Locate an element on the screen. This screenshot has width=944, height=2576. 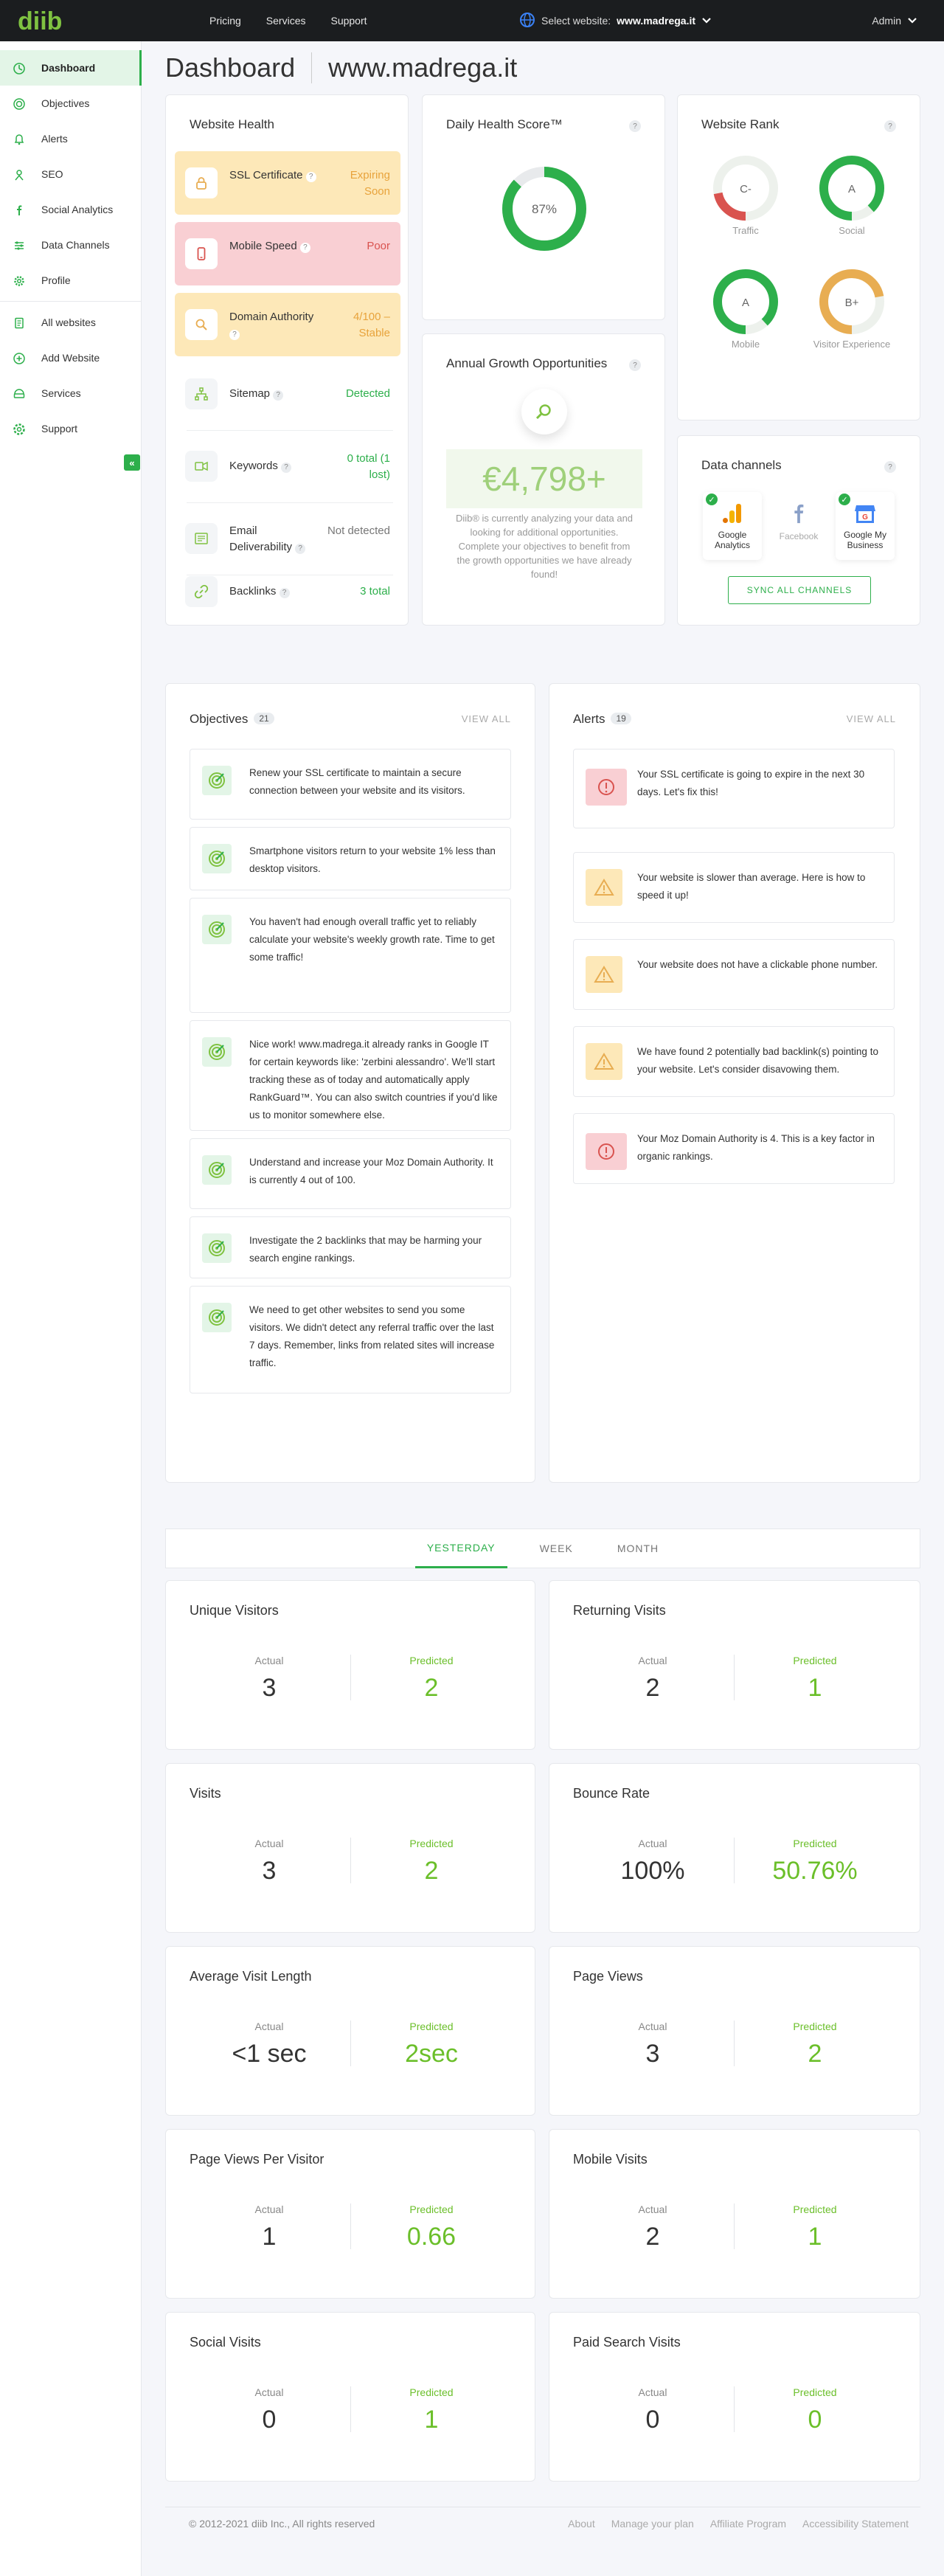
footer-link-affiliate: Affiliate Program is located at coordinates (748, 2524).